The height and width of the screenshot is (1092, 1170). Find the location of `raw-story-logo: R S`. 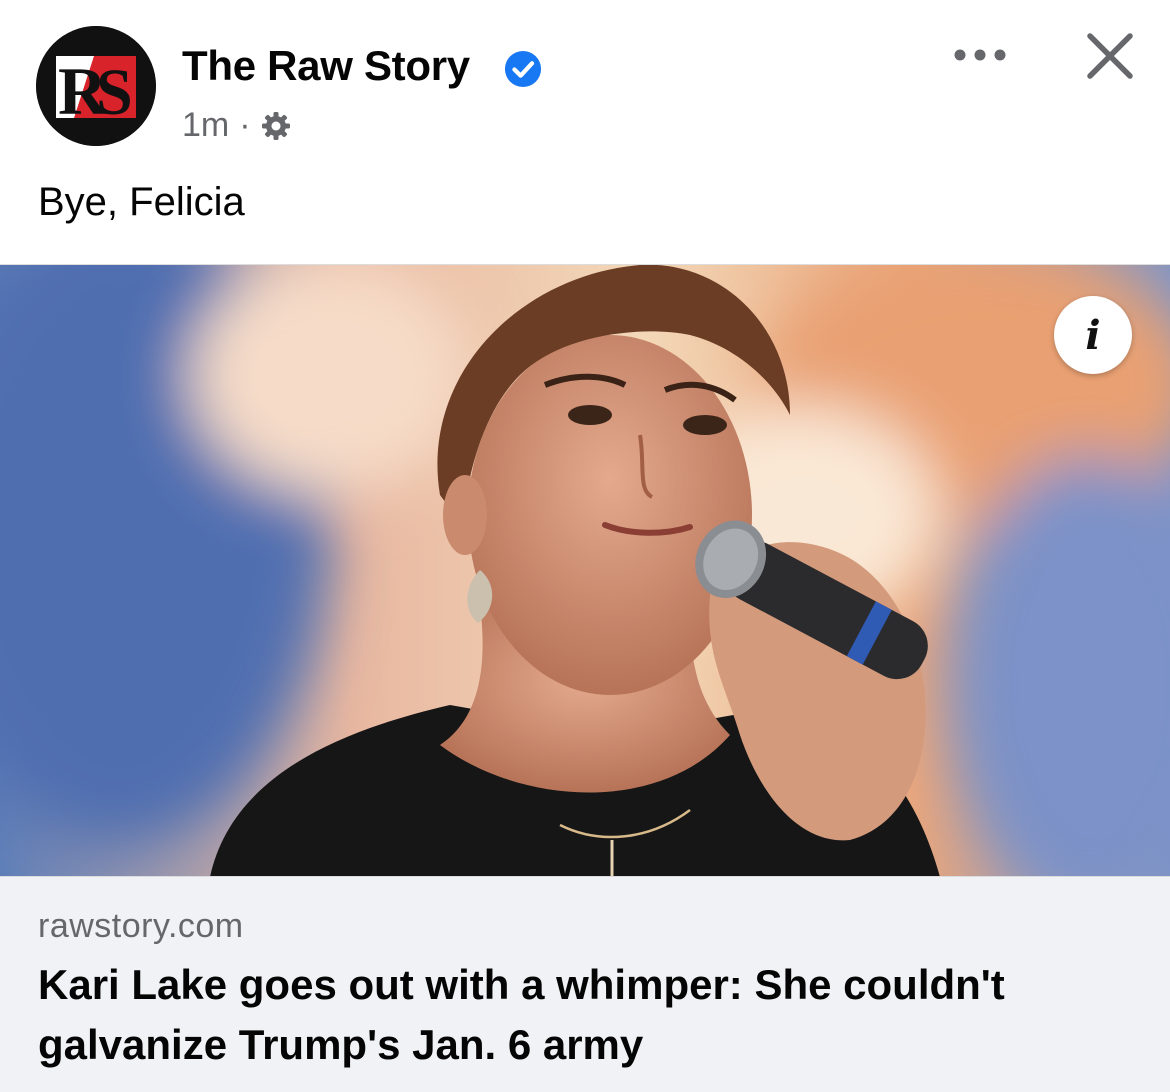

raw-story-logo: R S is located at coordinates (96, 86).